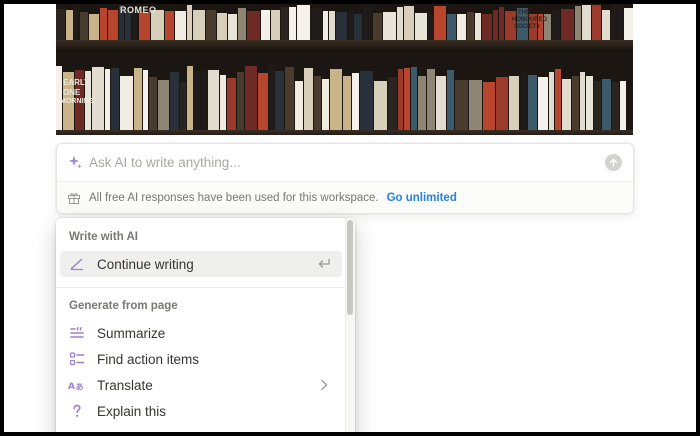 Image resolution: width=700 pixels, height=436 pixels. What do you see at coordinates (74, 198) in the screenshot?
I see `gift-icon` at bounding box center [74, 198].